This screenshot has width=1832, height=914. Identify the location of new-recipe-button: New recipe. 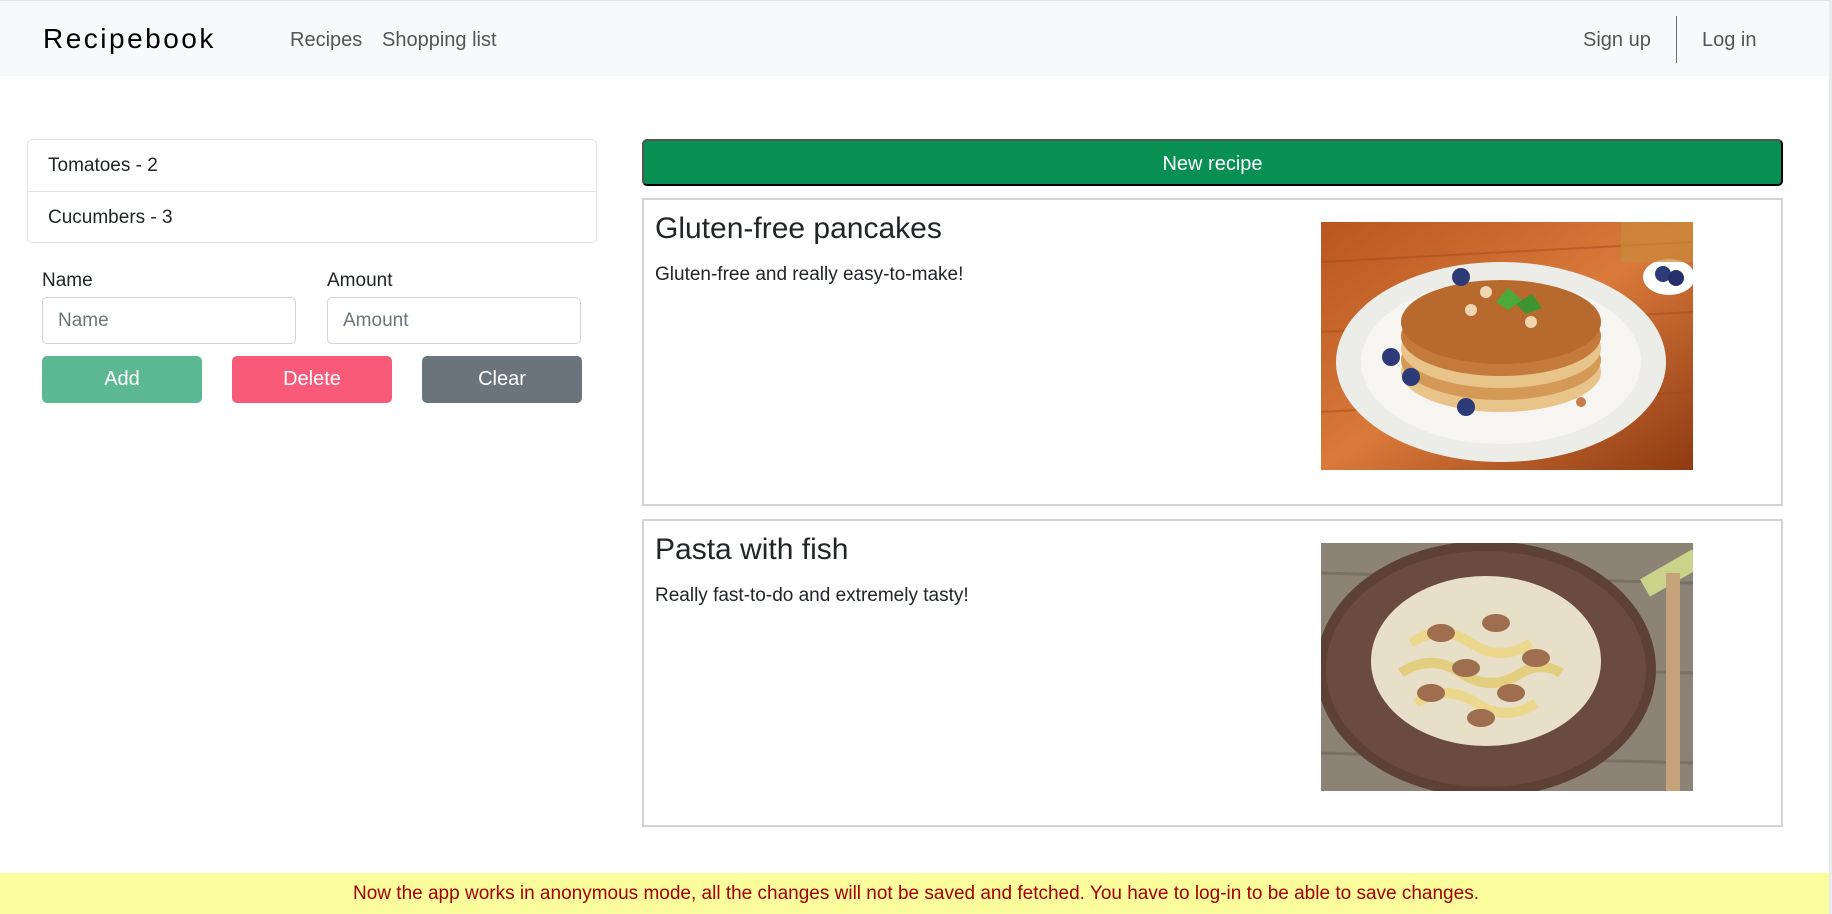
(1212, 162).